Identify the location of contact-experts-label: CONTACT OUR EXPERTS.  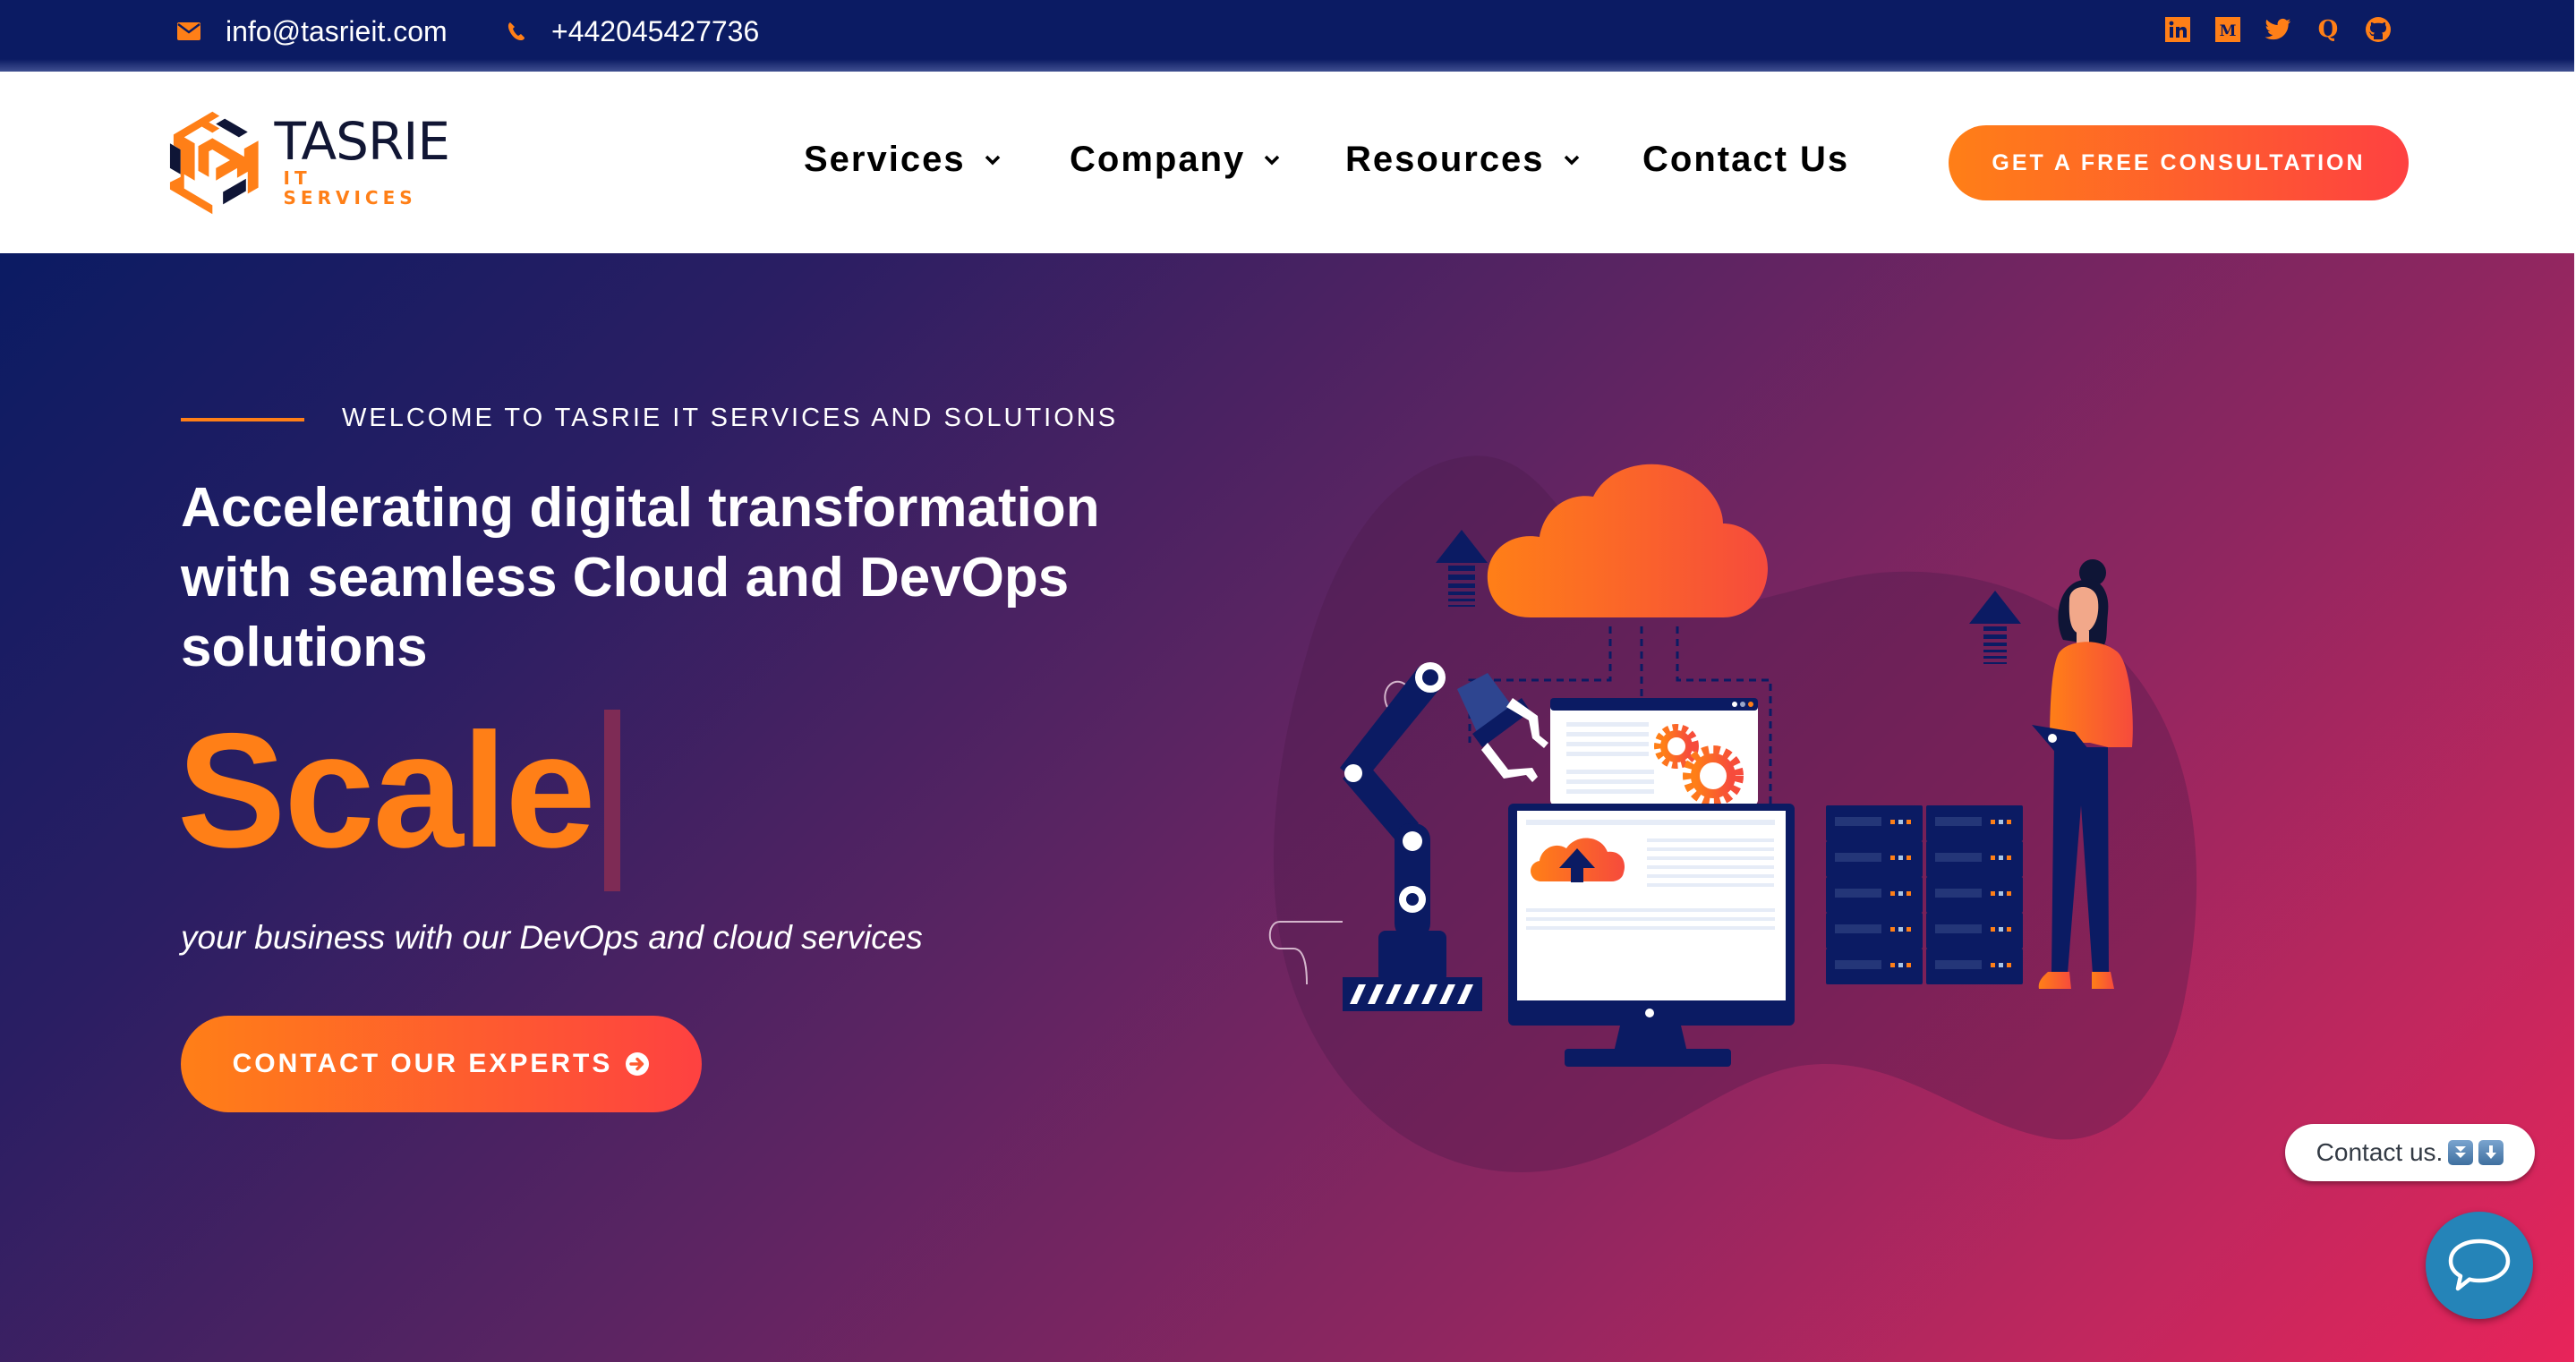
(422, 1063).